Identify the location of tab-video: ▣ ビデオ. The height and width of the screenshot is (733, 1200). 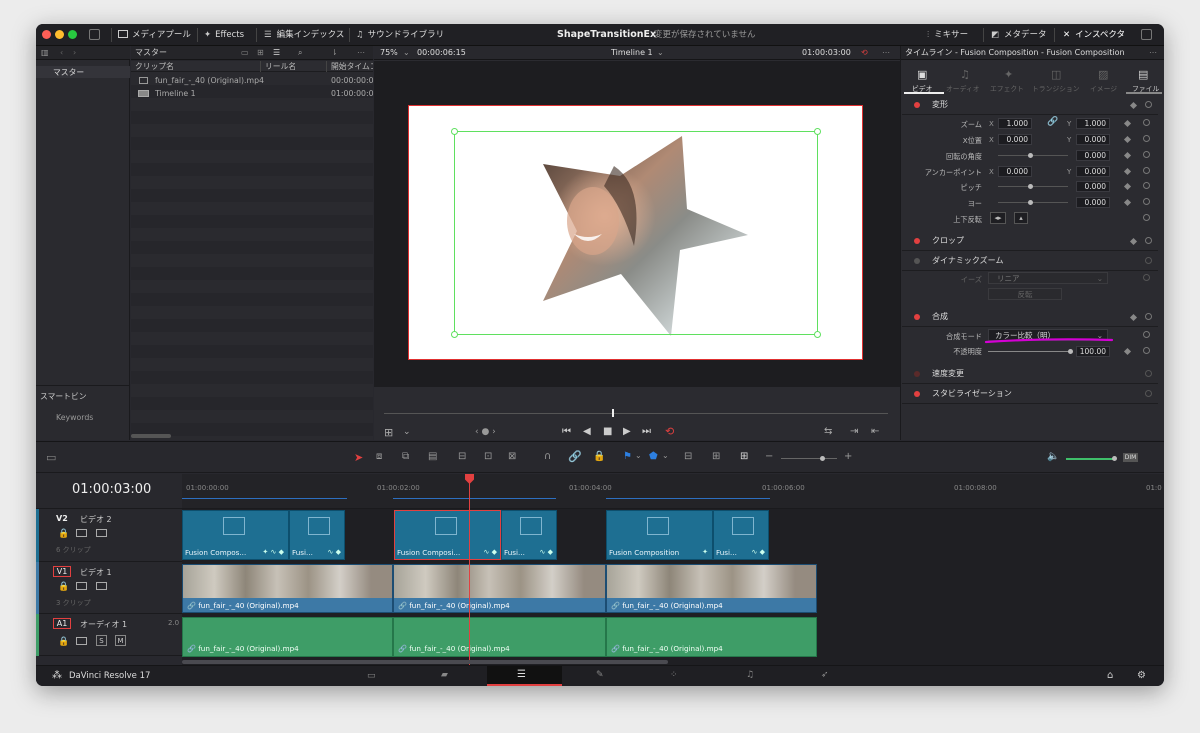
(924, 80).